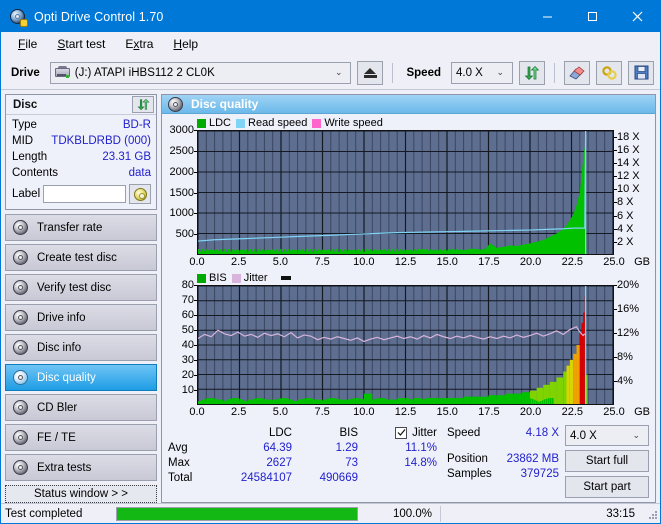  What do you see at coordinates (609, 72) in the screenshot?
I see `link-button` at bounding box center [609, 72].